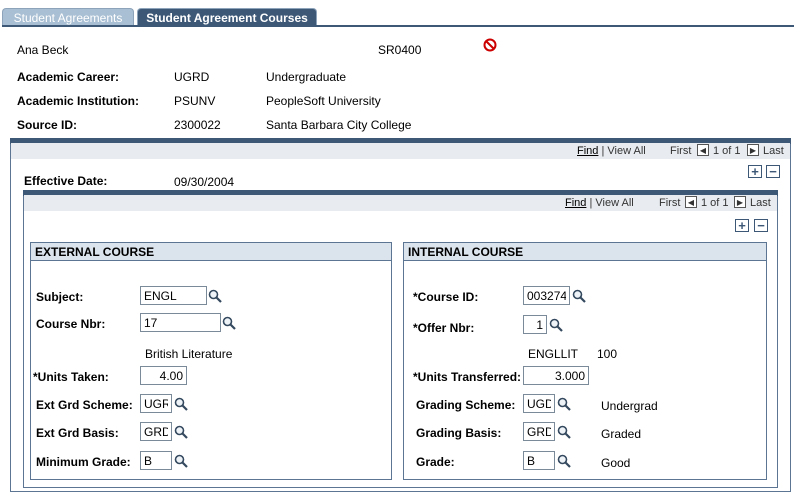  Describe the element at coordinates (156, 431) in the screenshot. I see `ext-grd-basis-input` at that location.